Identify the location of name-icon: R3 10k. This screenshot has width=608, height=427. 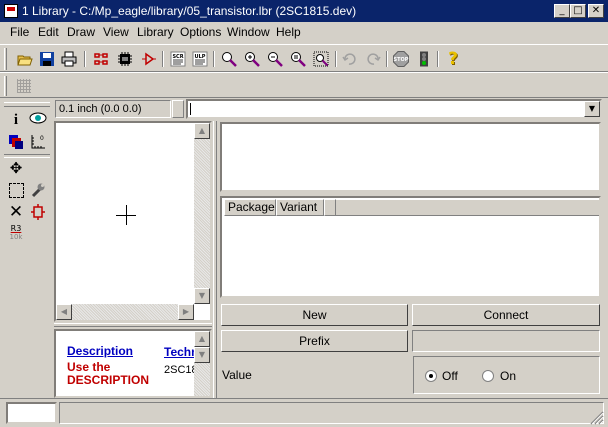
(16, 235).